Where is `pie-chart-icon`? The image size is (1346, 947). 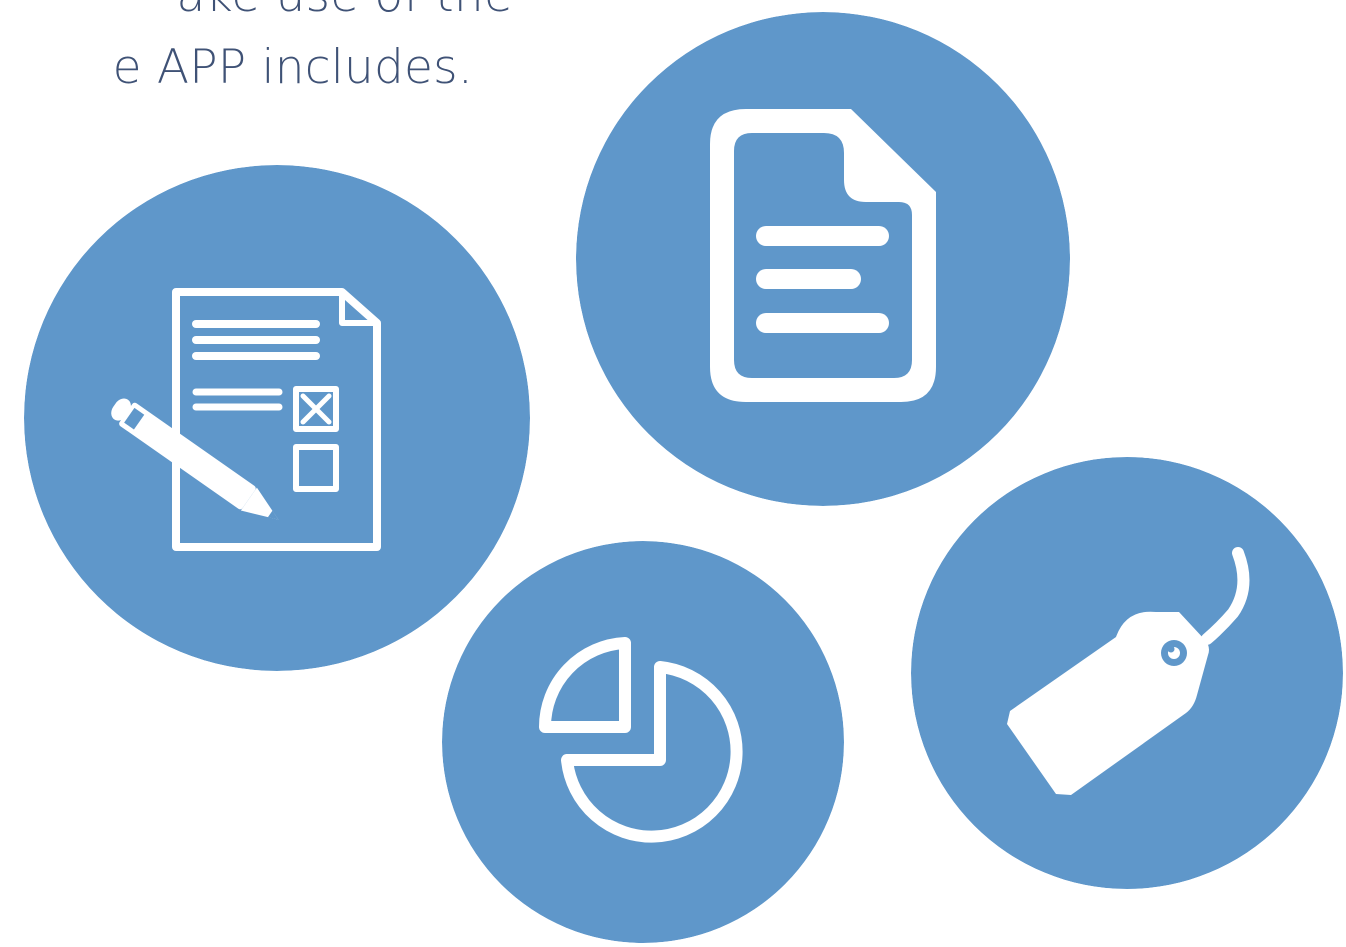 pie-chart-icon is located at coordinates (643, 742).